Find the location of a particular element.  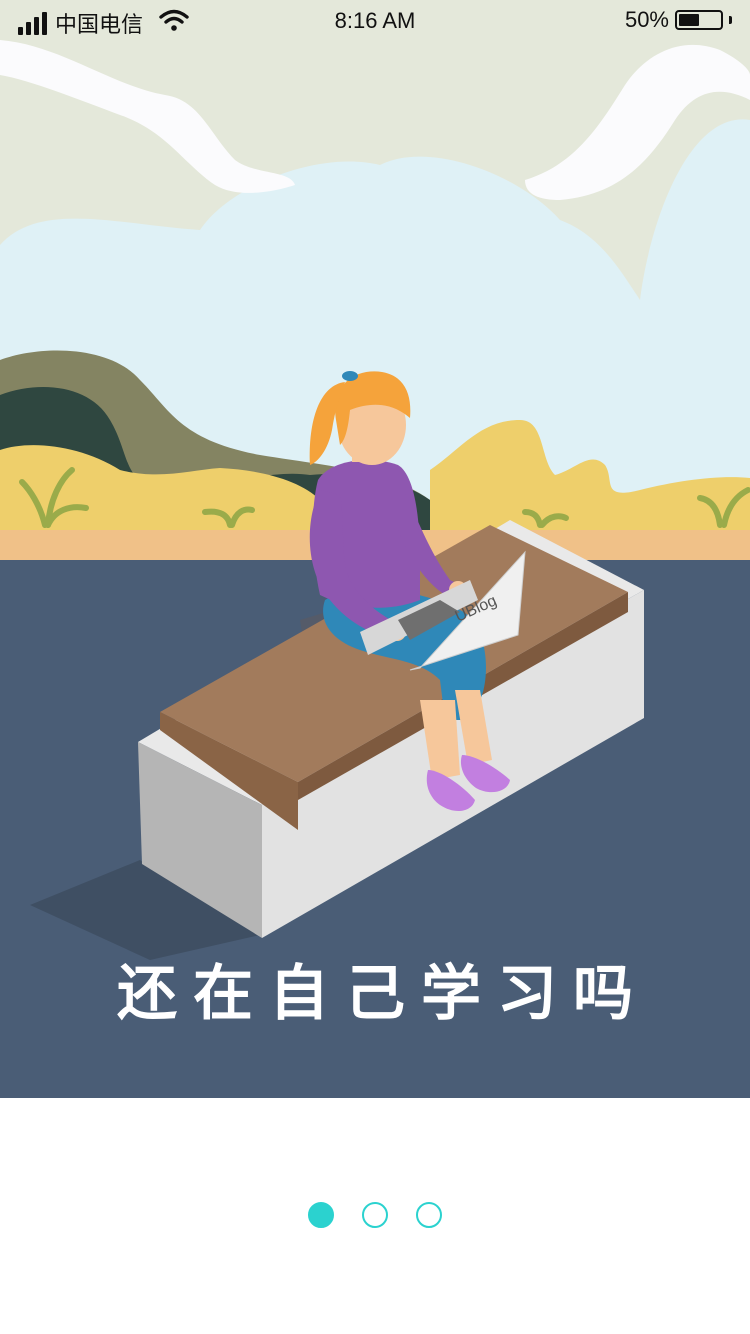

status-bar: 中国电信 8:16 AM 50% is located at coordinates (375, 20).